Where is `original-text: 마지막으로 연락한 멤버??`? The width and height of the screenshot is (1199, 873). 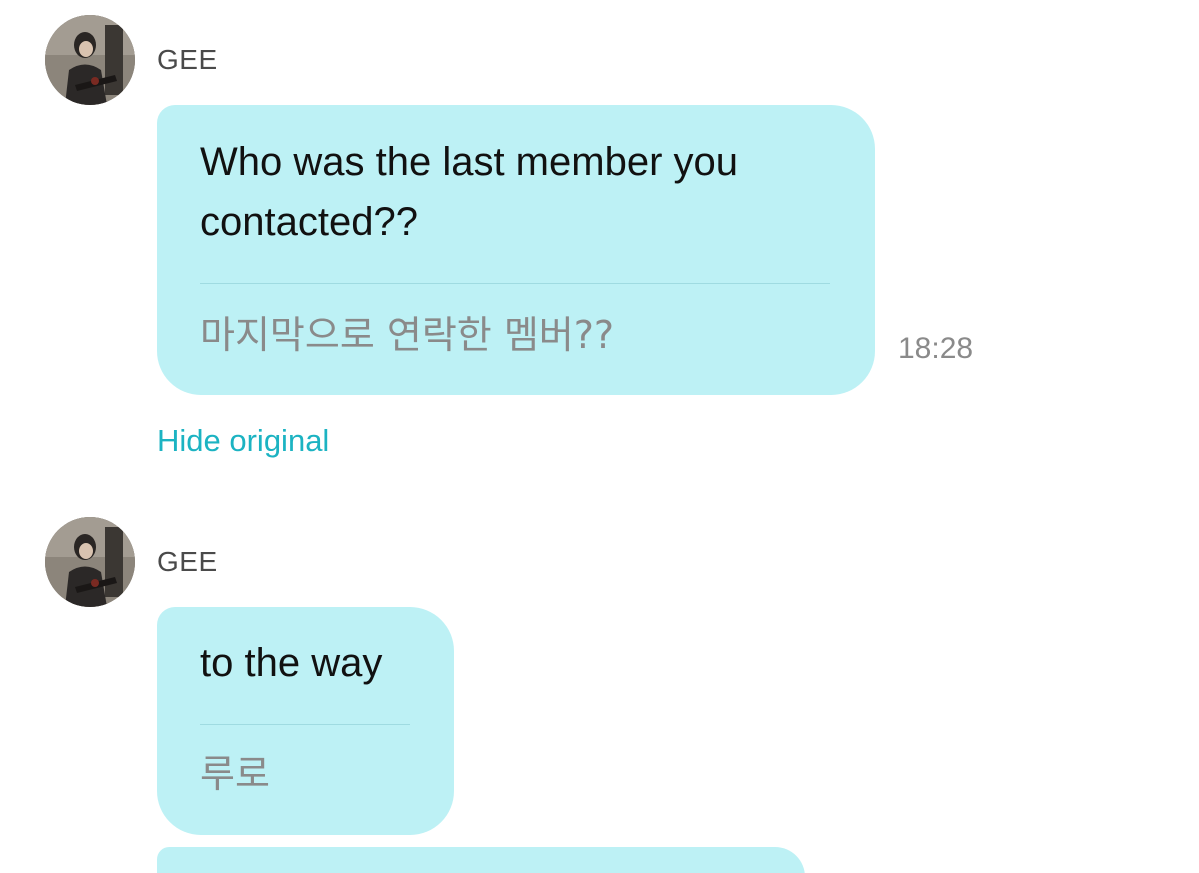 original-text: 마지막으로 연락한 멤버?? is located at coordinates (407, 335).